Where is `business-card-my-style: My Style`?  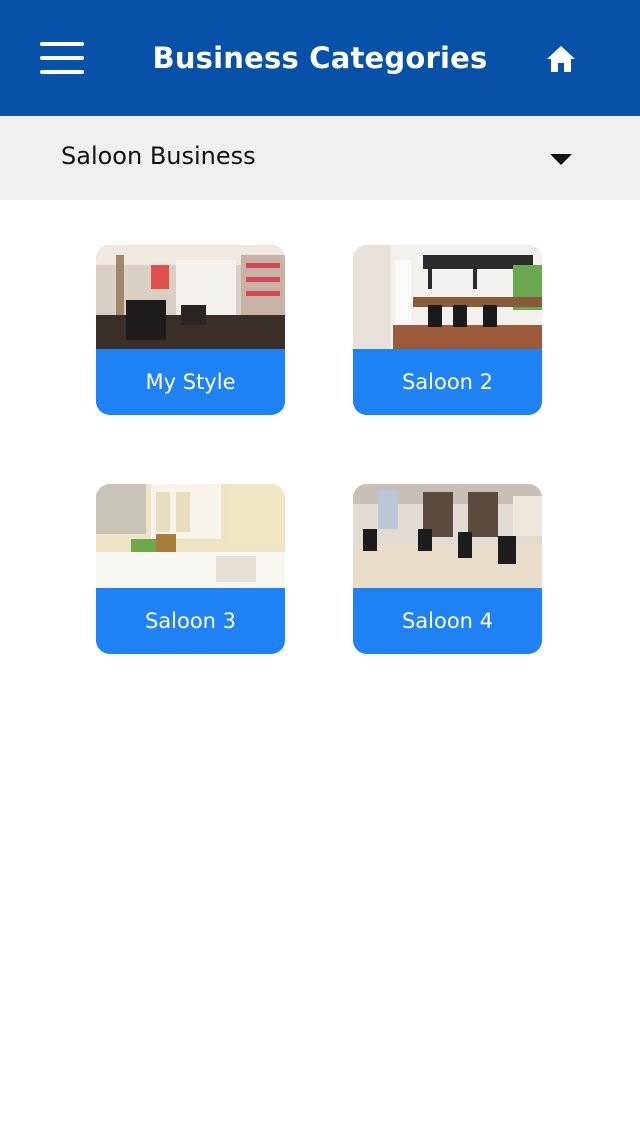
business-card-my-style: My Style is located at coordinates (190, 330).